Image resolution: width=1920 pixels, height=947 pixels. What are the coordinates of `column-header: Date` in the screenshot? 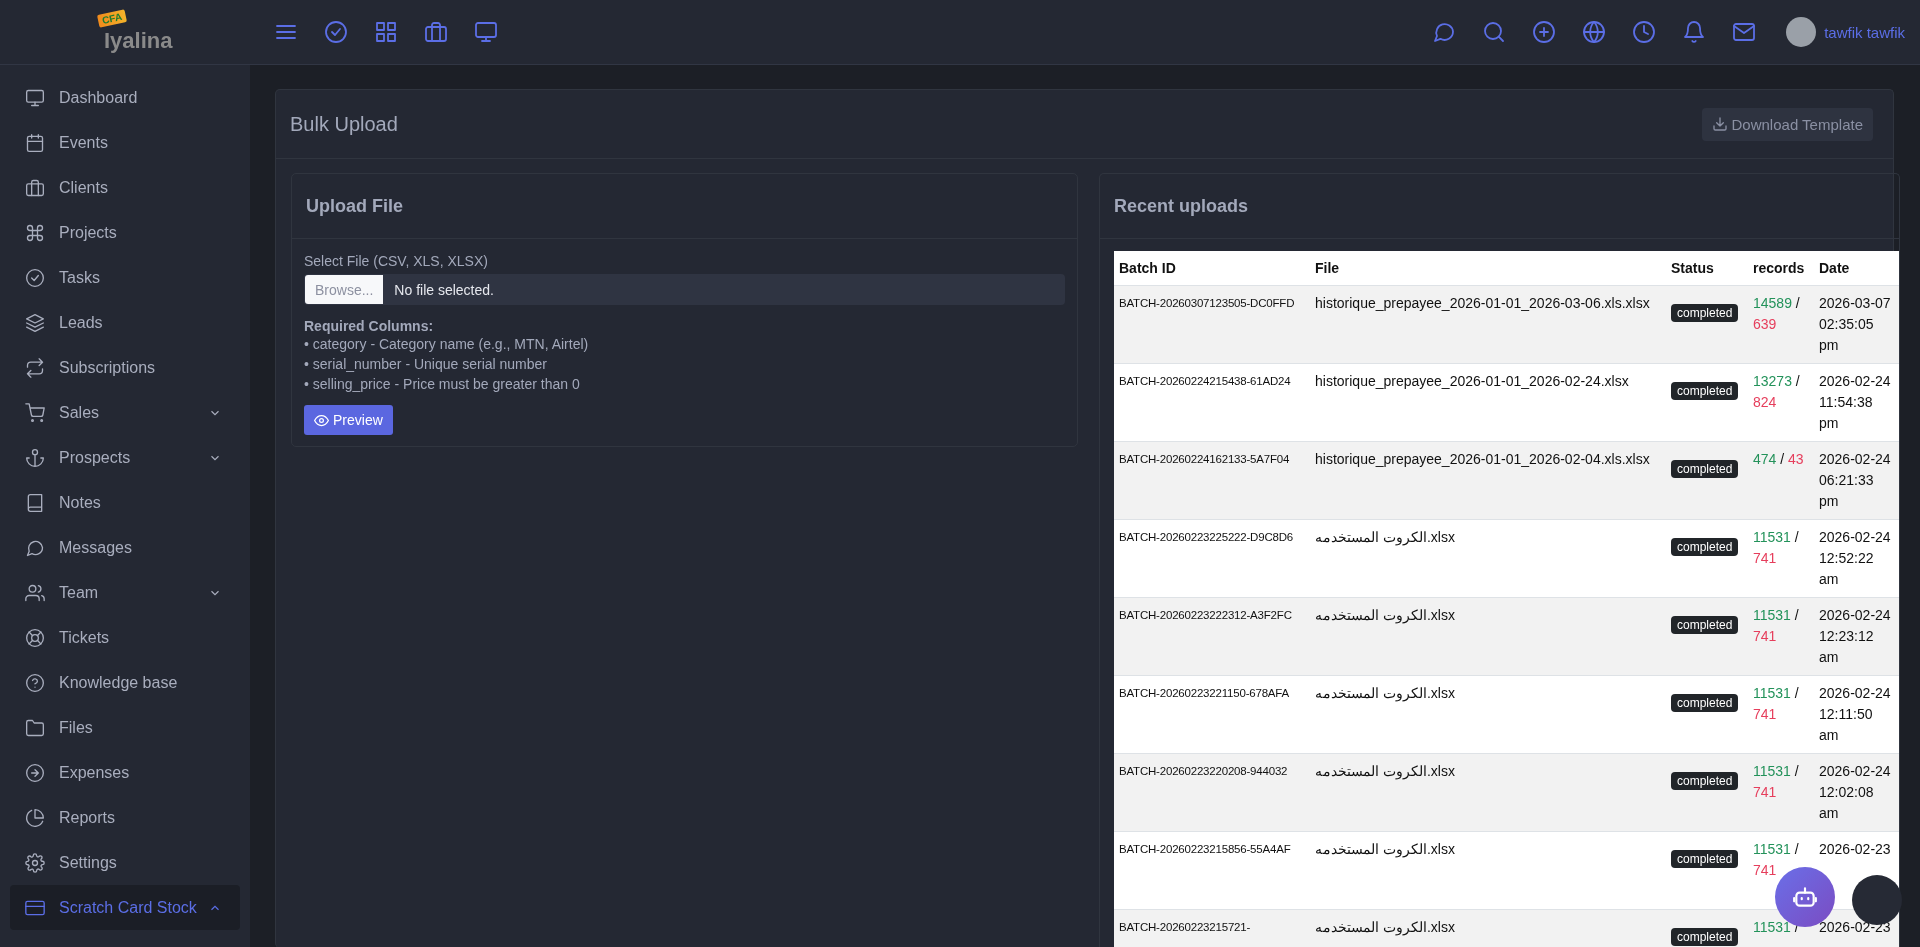 It's located at (1856, 268).